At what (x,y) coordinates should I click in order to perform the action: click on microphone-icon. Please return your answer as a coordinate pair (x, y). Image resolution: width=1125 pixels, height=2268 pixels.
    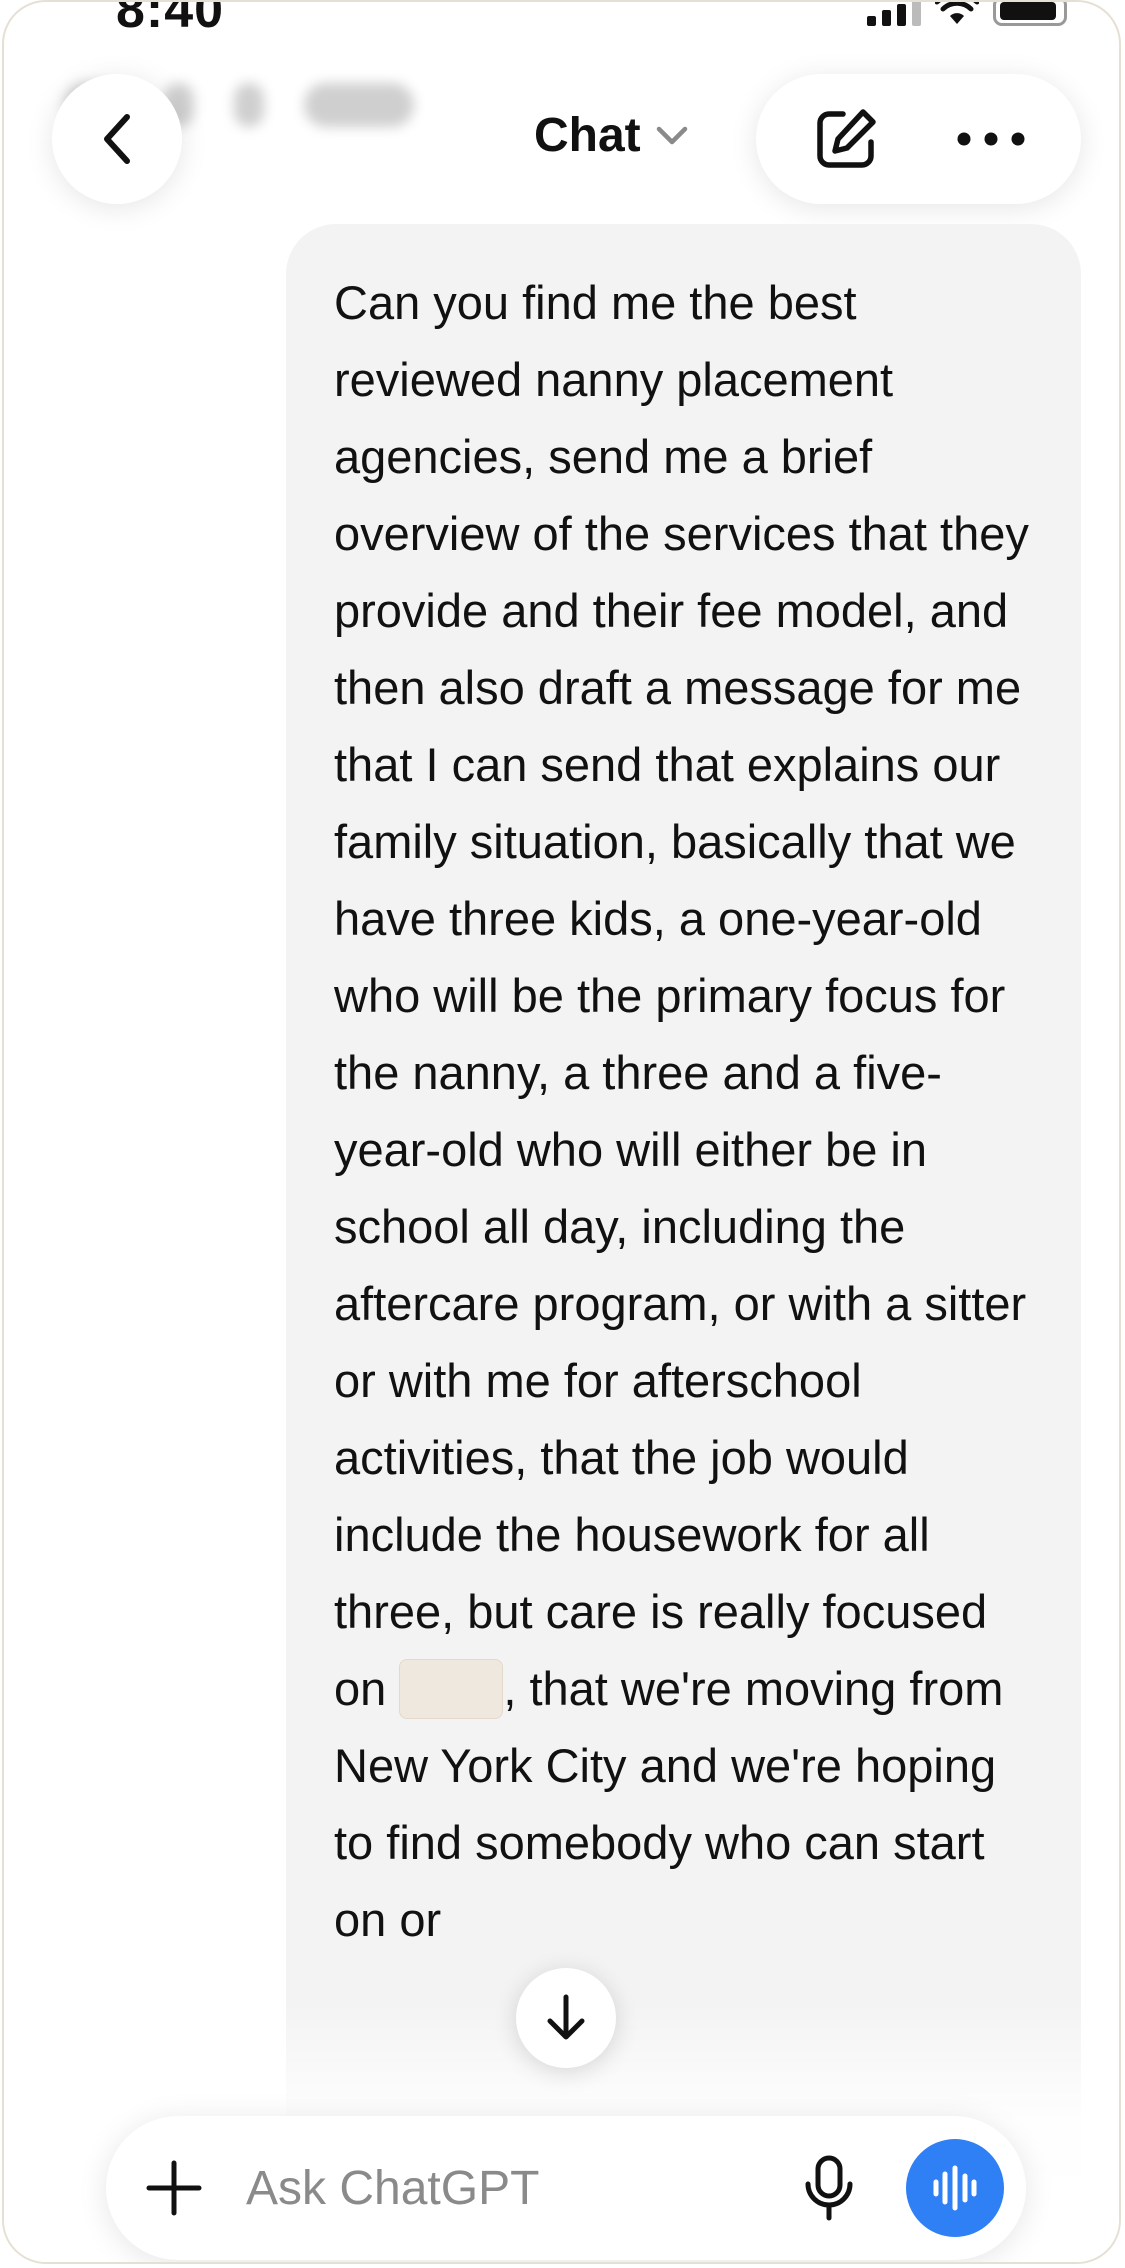
    Looking at the image, I should click on (829, 2188).